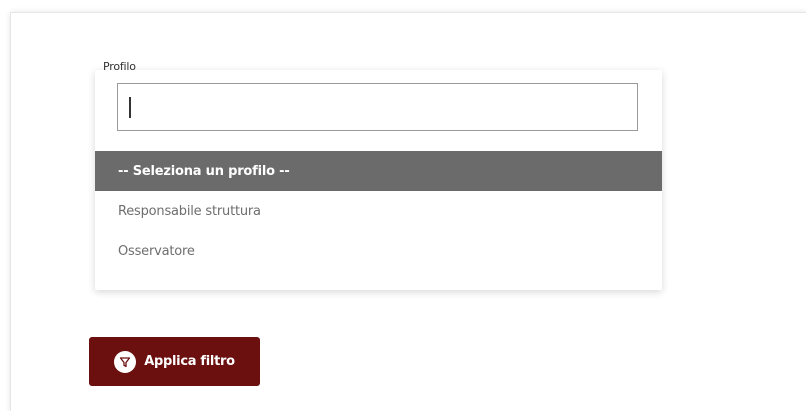  I want to click on profile-search-input, so click(377, 107).